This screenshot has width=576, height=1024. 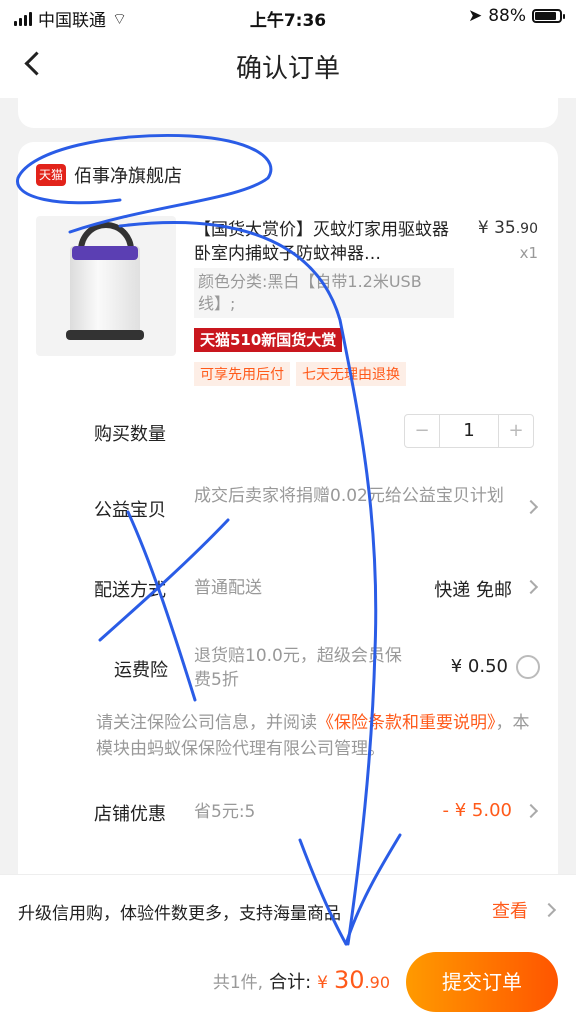 What do you see at coordinates (473, 589) in the screenshot?
I see `shipping-value: 快递 免邮` at bounding box center [473, 589].